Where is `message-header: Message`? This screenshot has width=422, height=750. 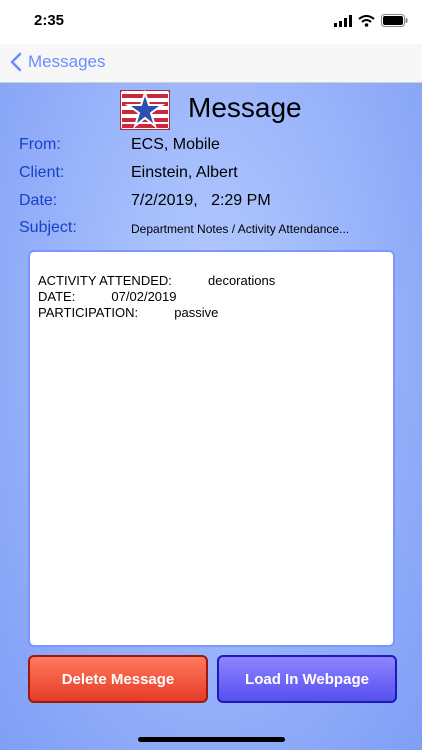
message-header: Message is located at coordinates (211, 110).